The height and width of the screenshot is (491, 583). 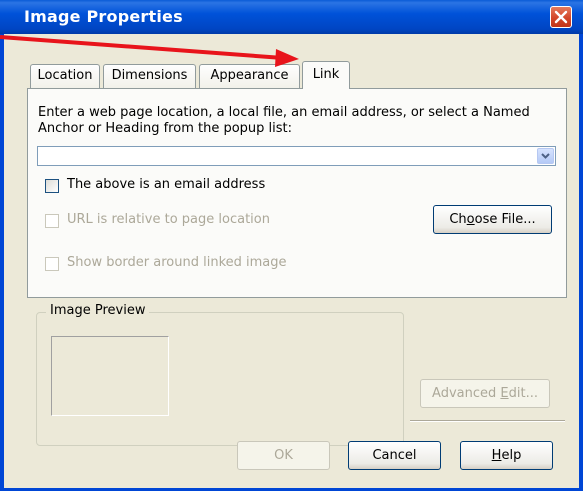 I want to click on link-url-dropdown-button, so click(x=545, y=156).